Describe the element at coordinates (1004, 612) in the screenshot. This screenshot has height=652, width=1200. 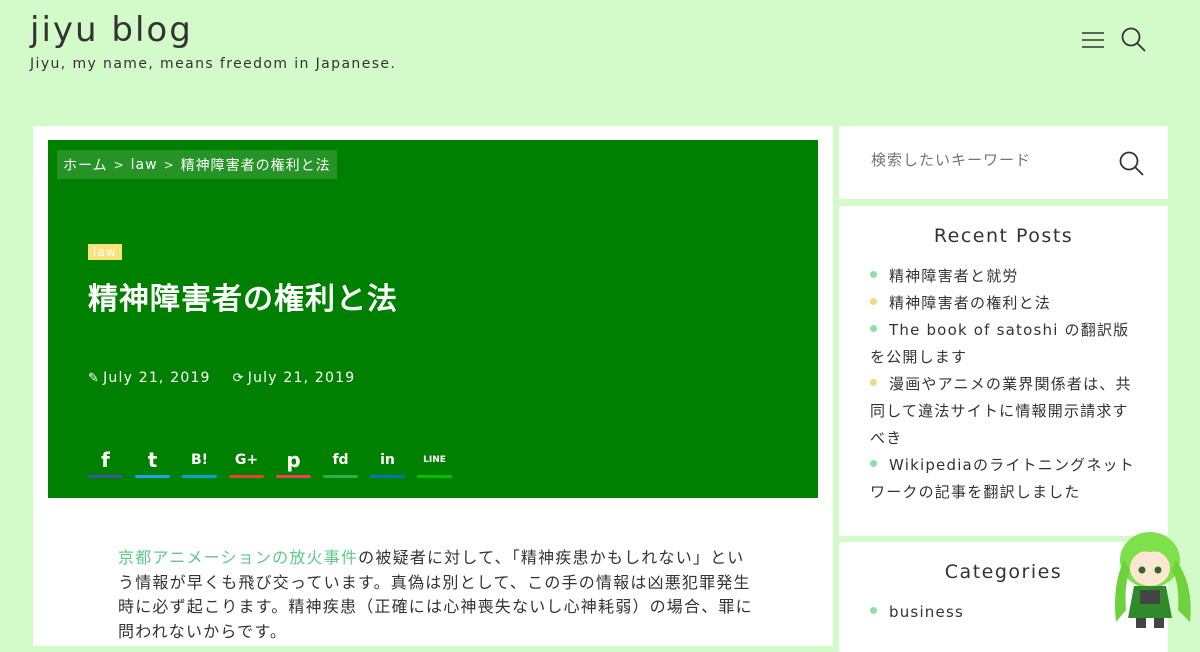
I see `categories-item: business` at that location.